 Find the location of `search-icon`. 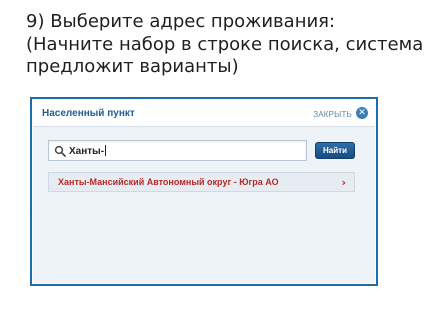

search-icon is located at coordinates (60, 151).